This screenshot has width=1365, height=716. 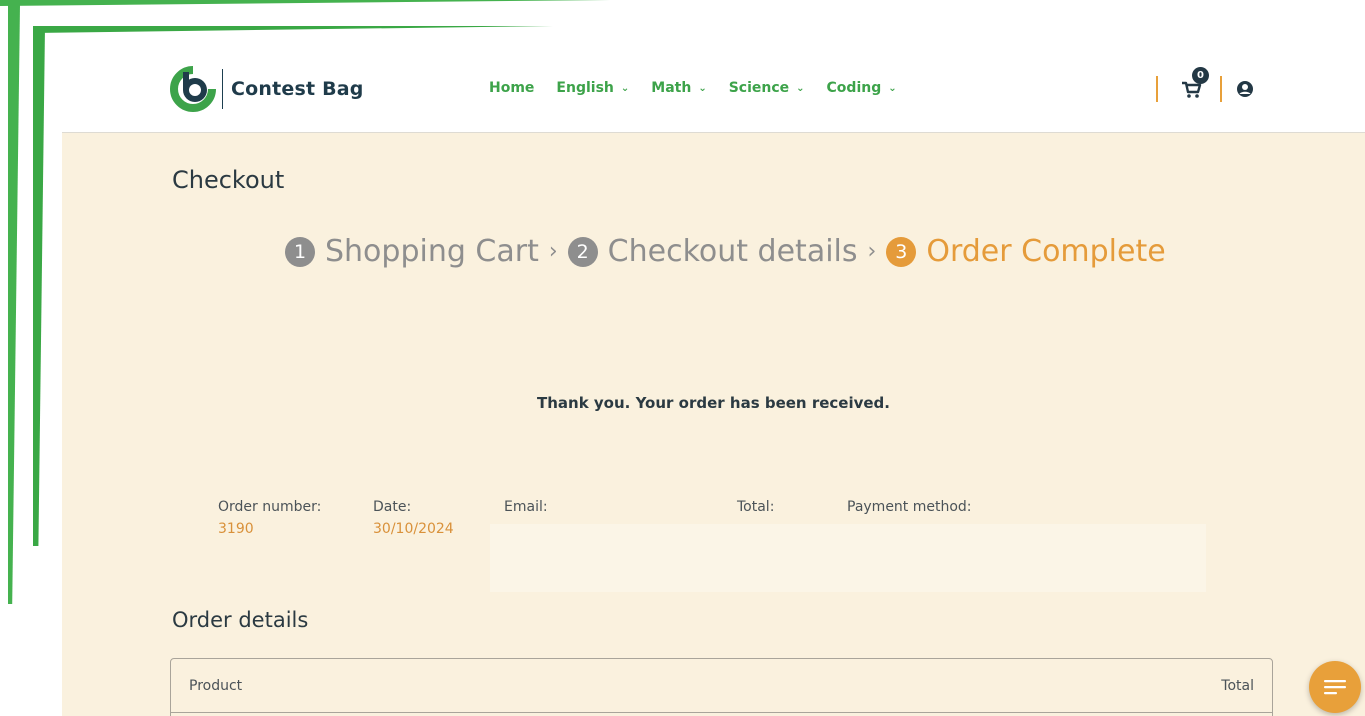 I want to click on logo-mark-icon, so click(x=193, y=89).